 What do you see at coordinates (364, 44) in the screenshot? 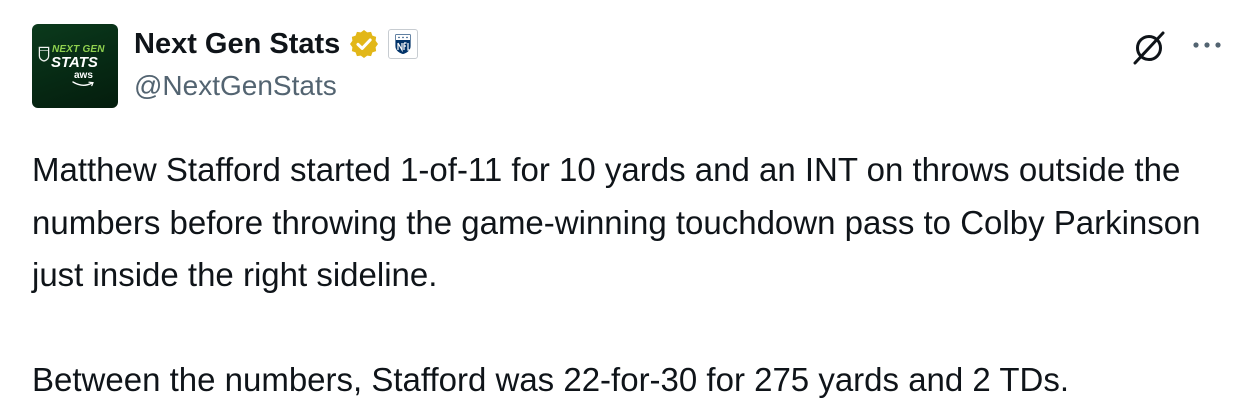
I see `verified-badge-icon` at bounding box center [364, 44].